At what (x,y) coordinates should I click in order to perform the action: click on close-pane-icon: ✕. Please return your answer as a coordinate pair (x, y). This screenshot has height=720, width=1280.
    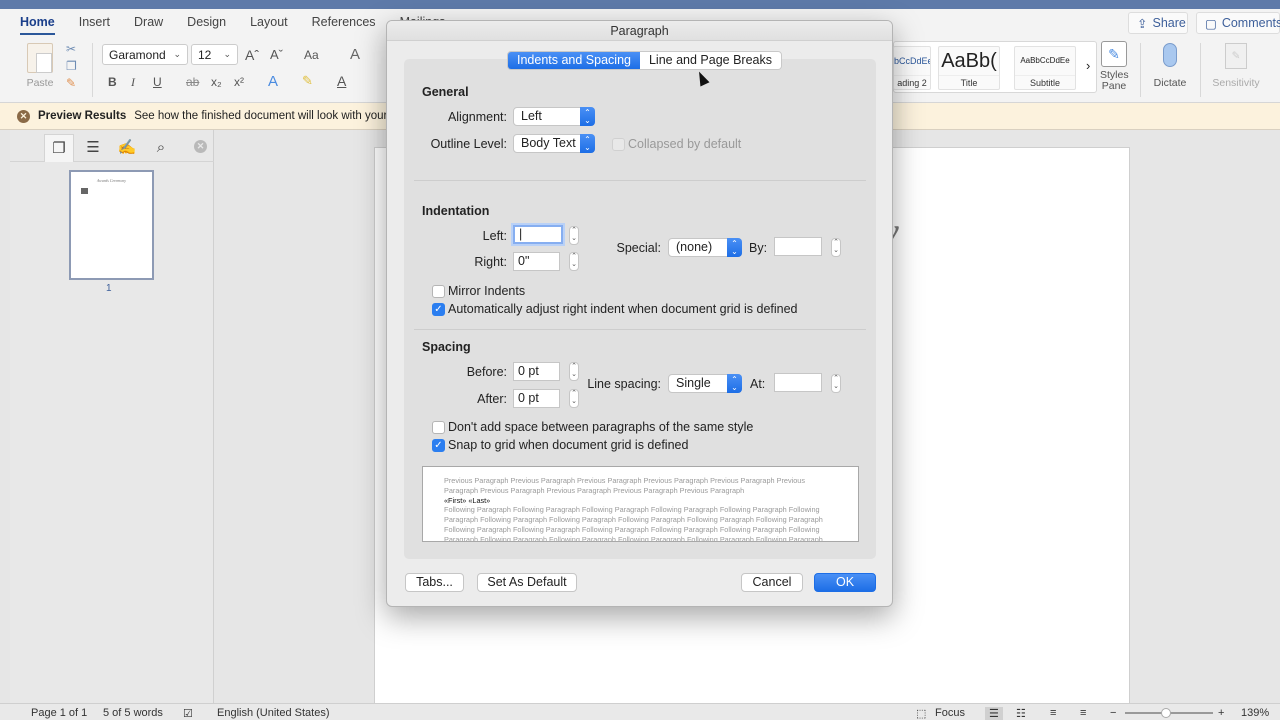
    Looking at the image, I should click on (200, 146).